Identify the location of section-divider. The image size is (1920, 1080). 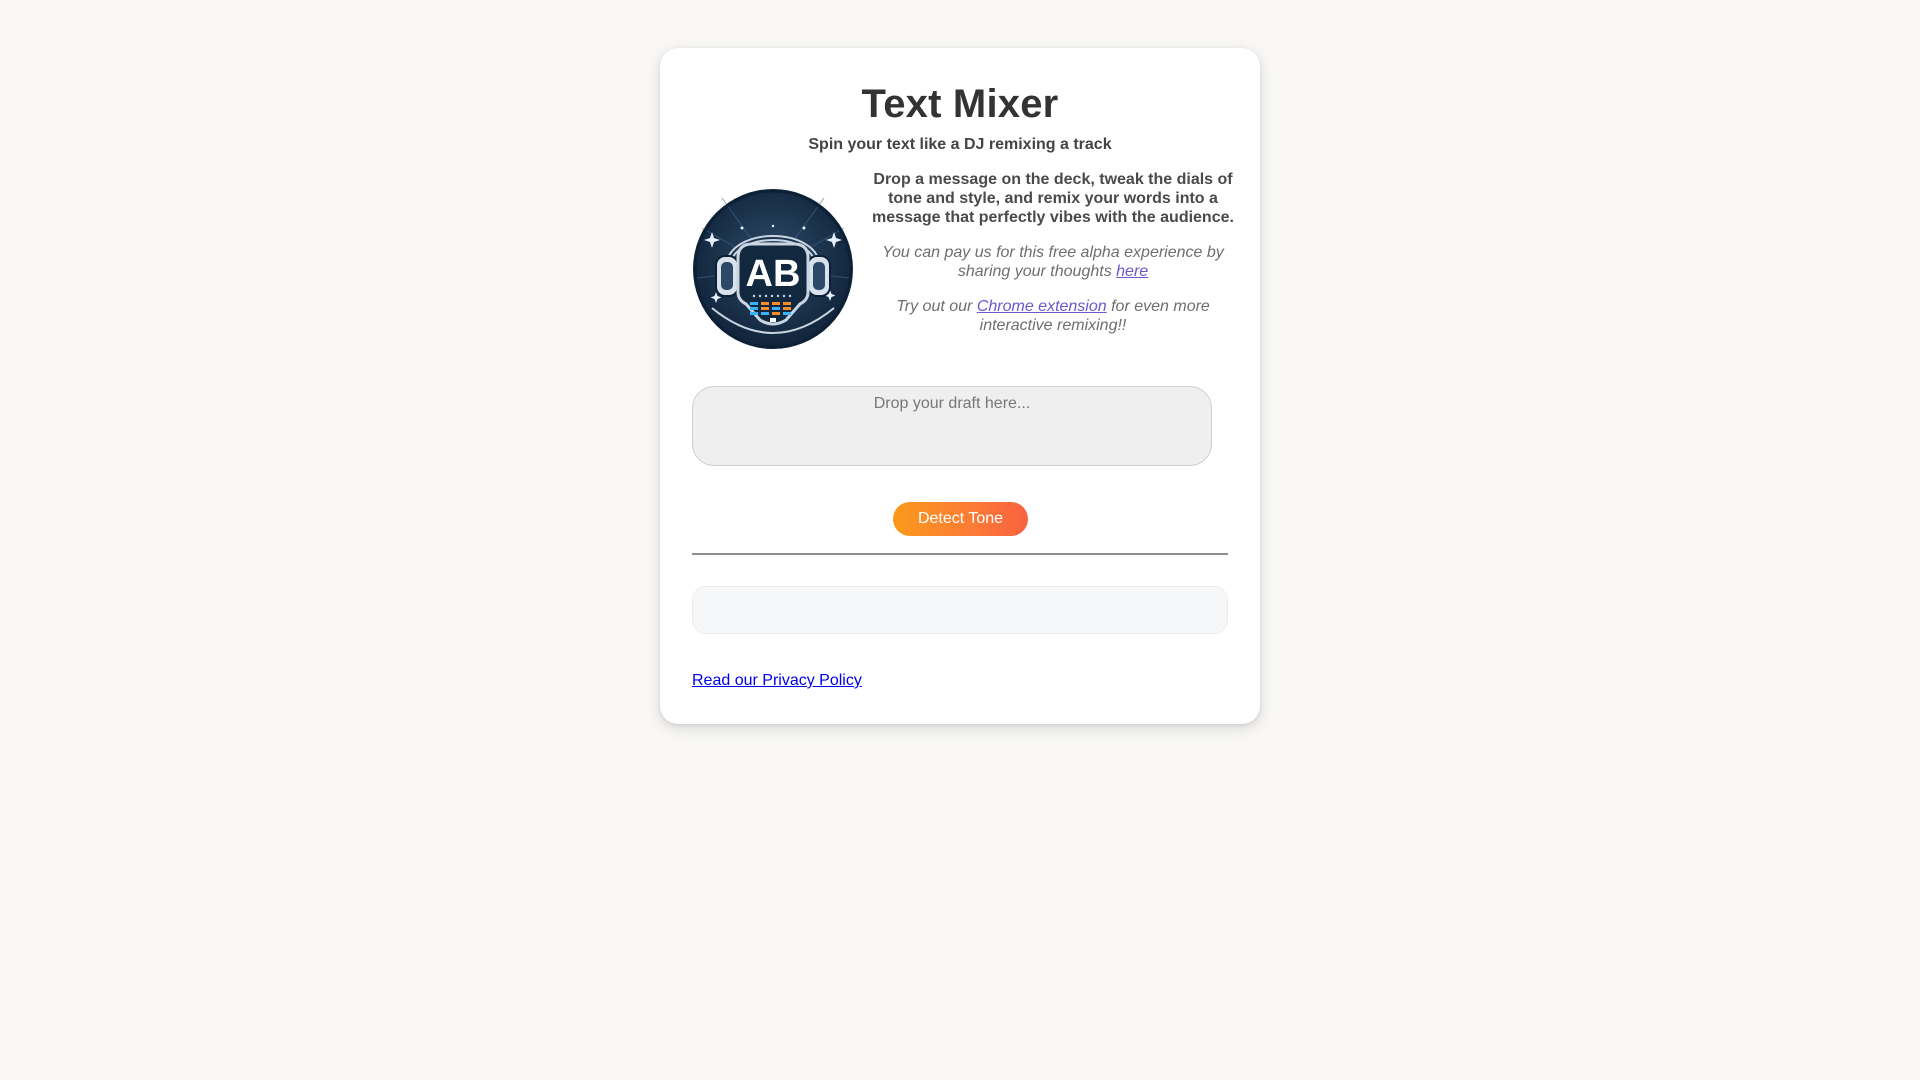
(960, 554).